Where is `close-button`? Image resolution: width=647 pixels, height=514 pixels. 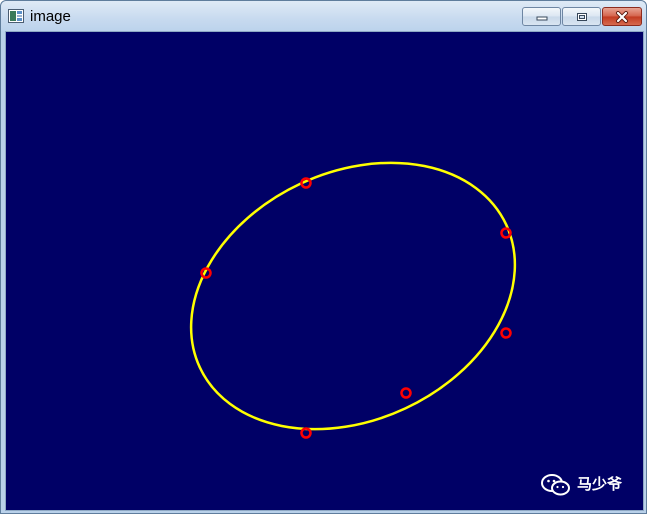
close-button is located at coordinates (622, 16).